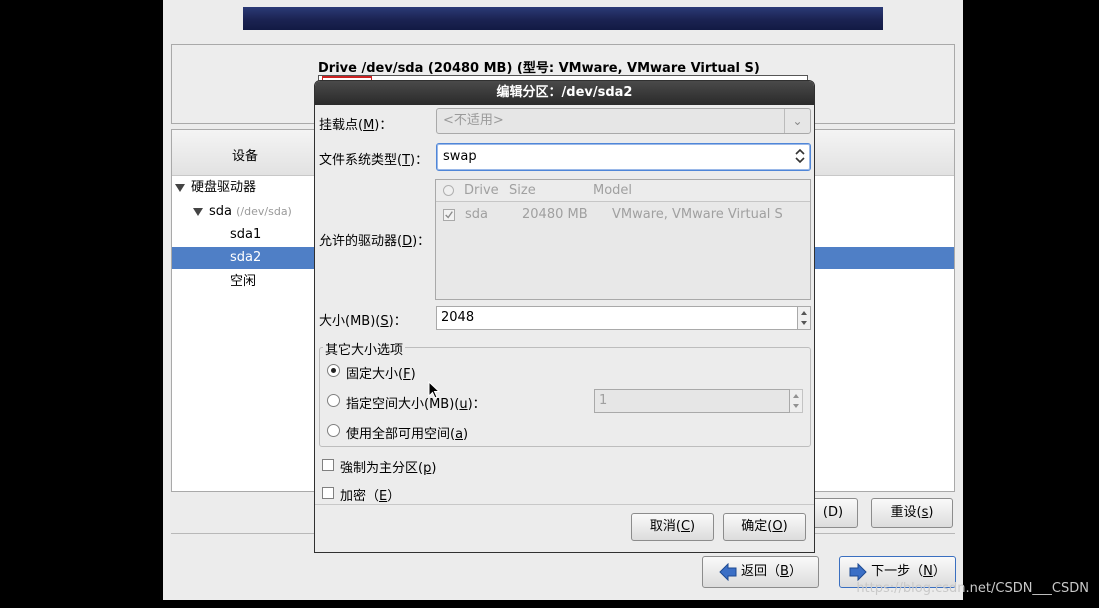  What do you see at coordinates (760, 572) in the screenshot?
I see `back-button: 返回（B）` at bounding box center [760, 572].